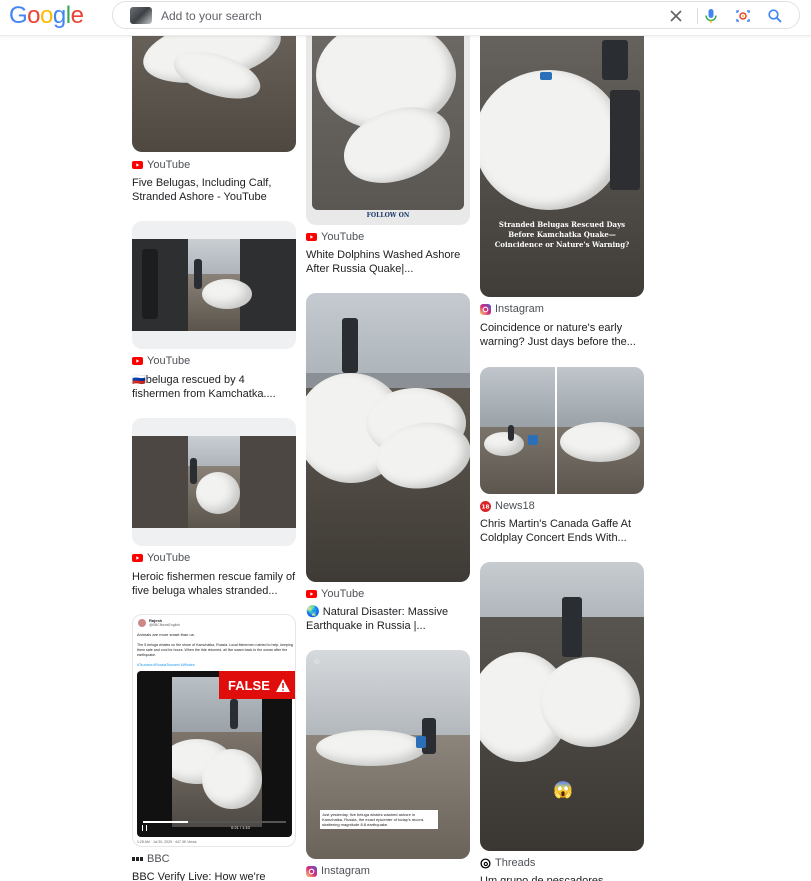 The width and height of the screenshot is (811, 881). I want to click on search-box, so click(456, 15).